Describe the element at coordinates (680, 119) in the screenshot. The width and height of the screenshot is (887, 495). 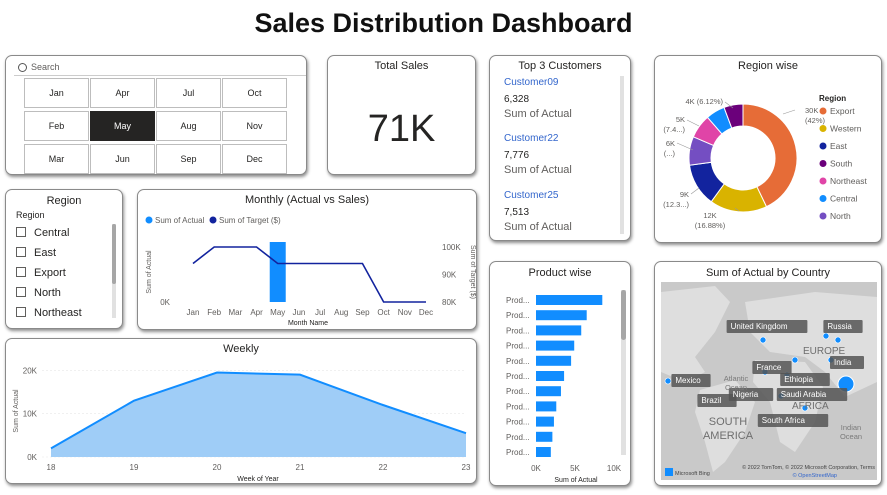
I see `donut-data-label: 5K` at that location.